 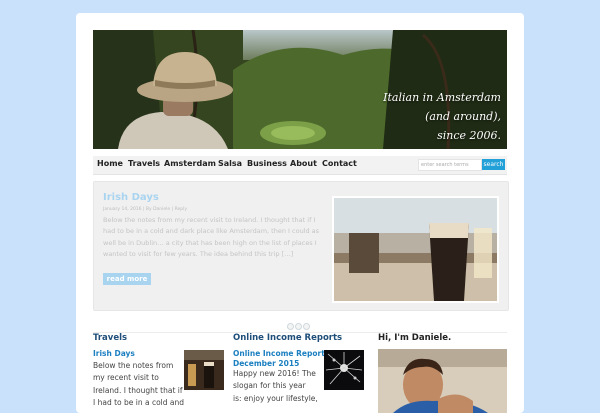 I want to click on author-portrait, so click(x=442, y=381).